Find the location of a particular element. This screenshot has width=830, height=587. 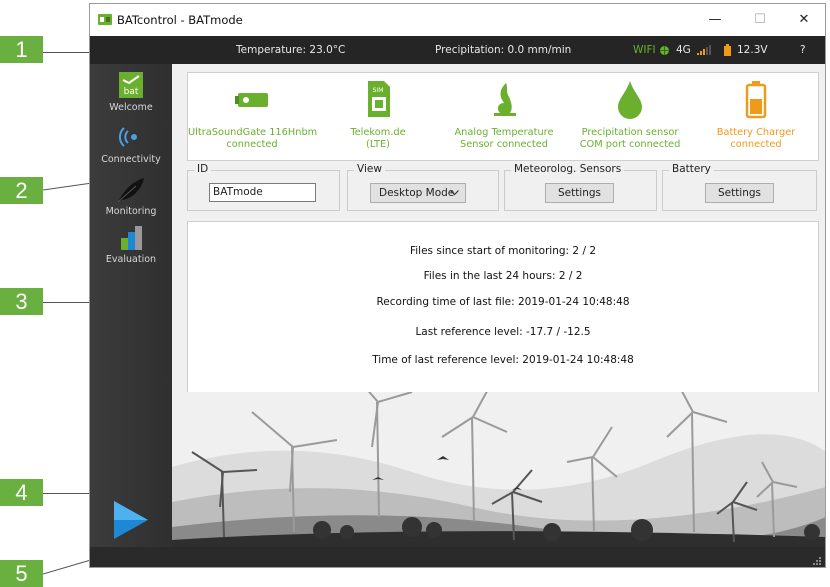

callout-2: 2 is located at coordinates (21, 190).